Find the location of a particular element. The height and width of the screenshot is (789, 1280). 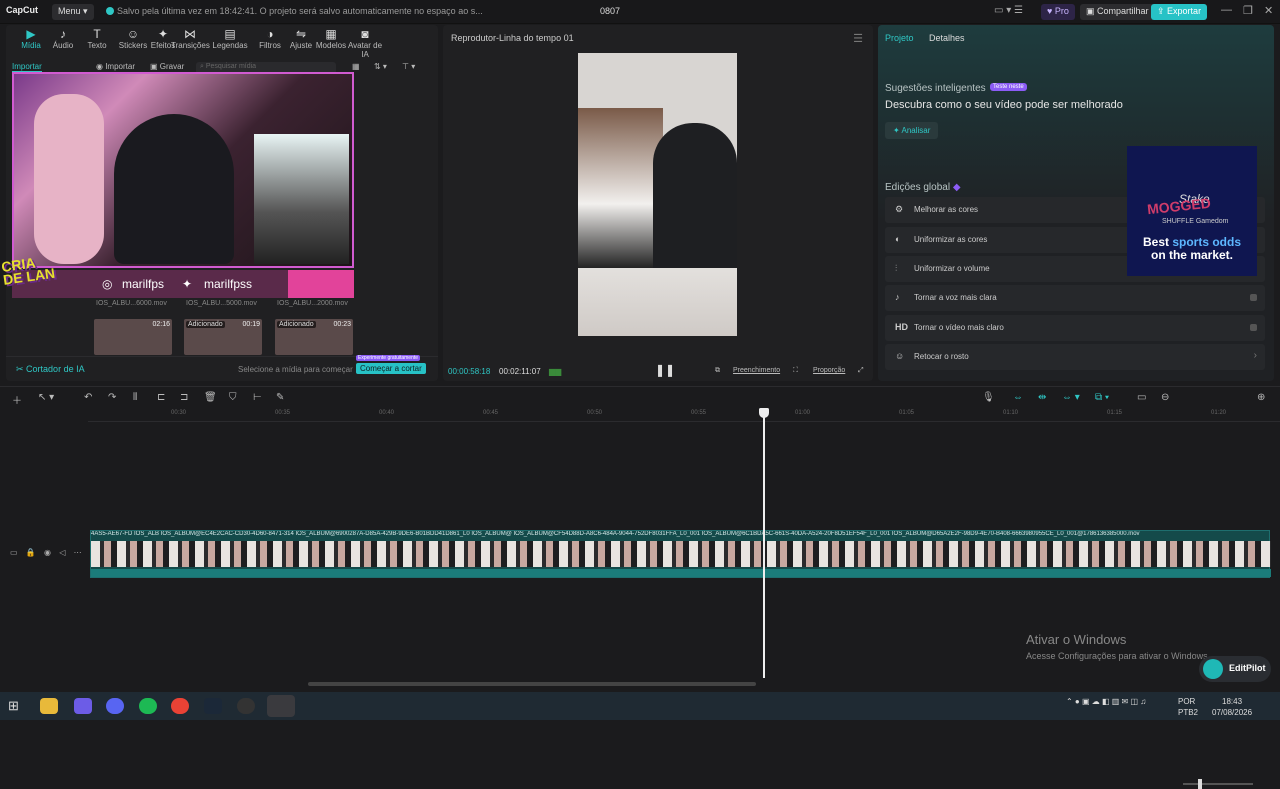

record-button: ▣ Gravar is located at coordinates (167, 66).